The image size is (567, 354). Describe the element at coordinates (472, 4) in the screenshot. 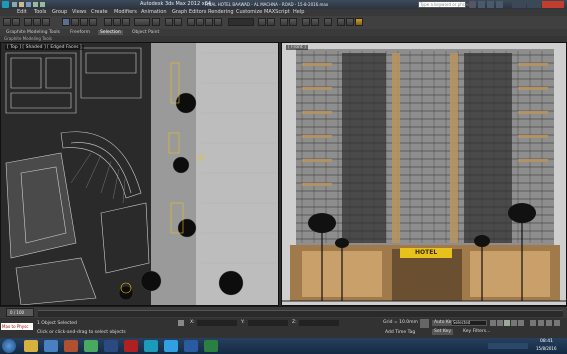

I see `search-icon` at that location.